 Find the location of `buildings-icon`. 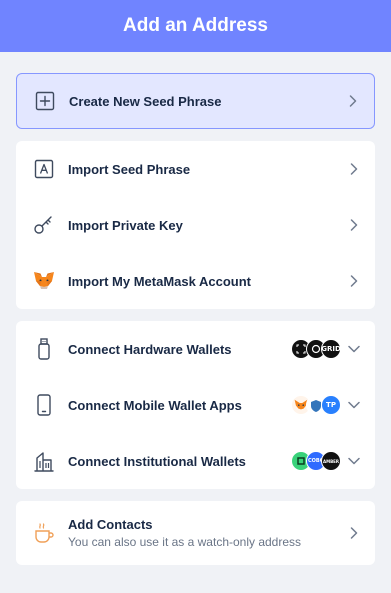

buildings-icon is located at coordinates (44, 461).